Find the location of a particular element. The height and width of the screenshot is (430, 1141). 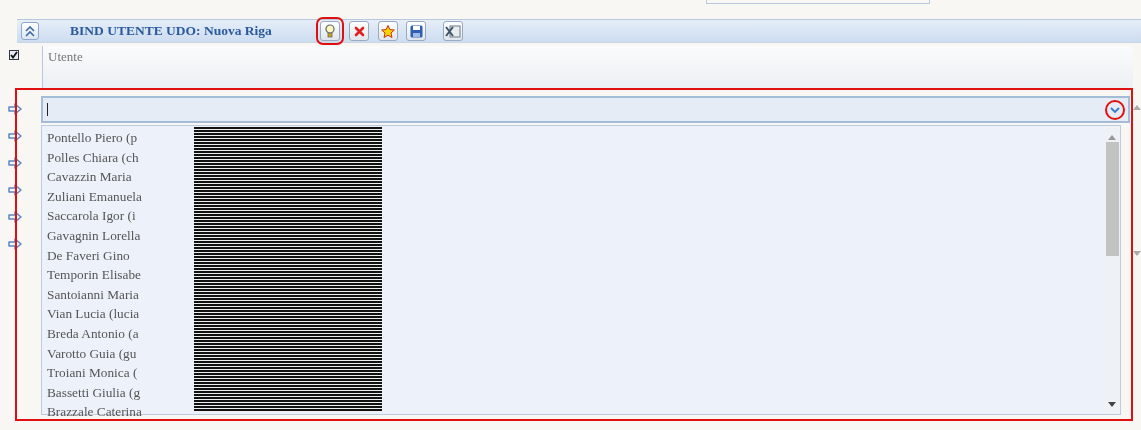

scroll-down-icon is located at coordinates (1112, 405).